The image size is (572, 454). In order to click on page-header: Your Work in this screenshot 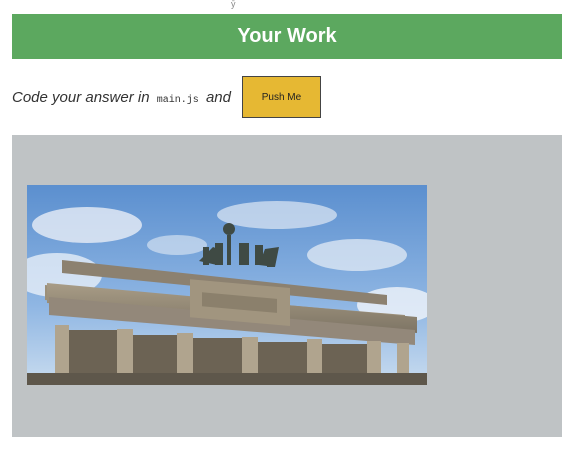, I will do `click(287, 36)`.